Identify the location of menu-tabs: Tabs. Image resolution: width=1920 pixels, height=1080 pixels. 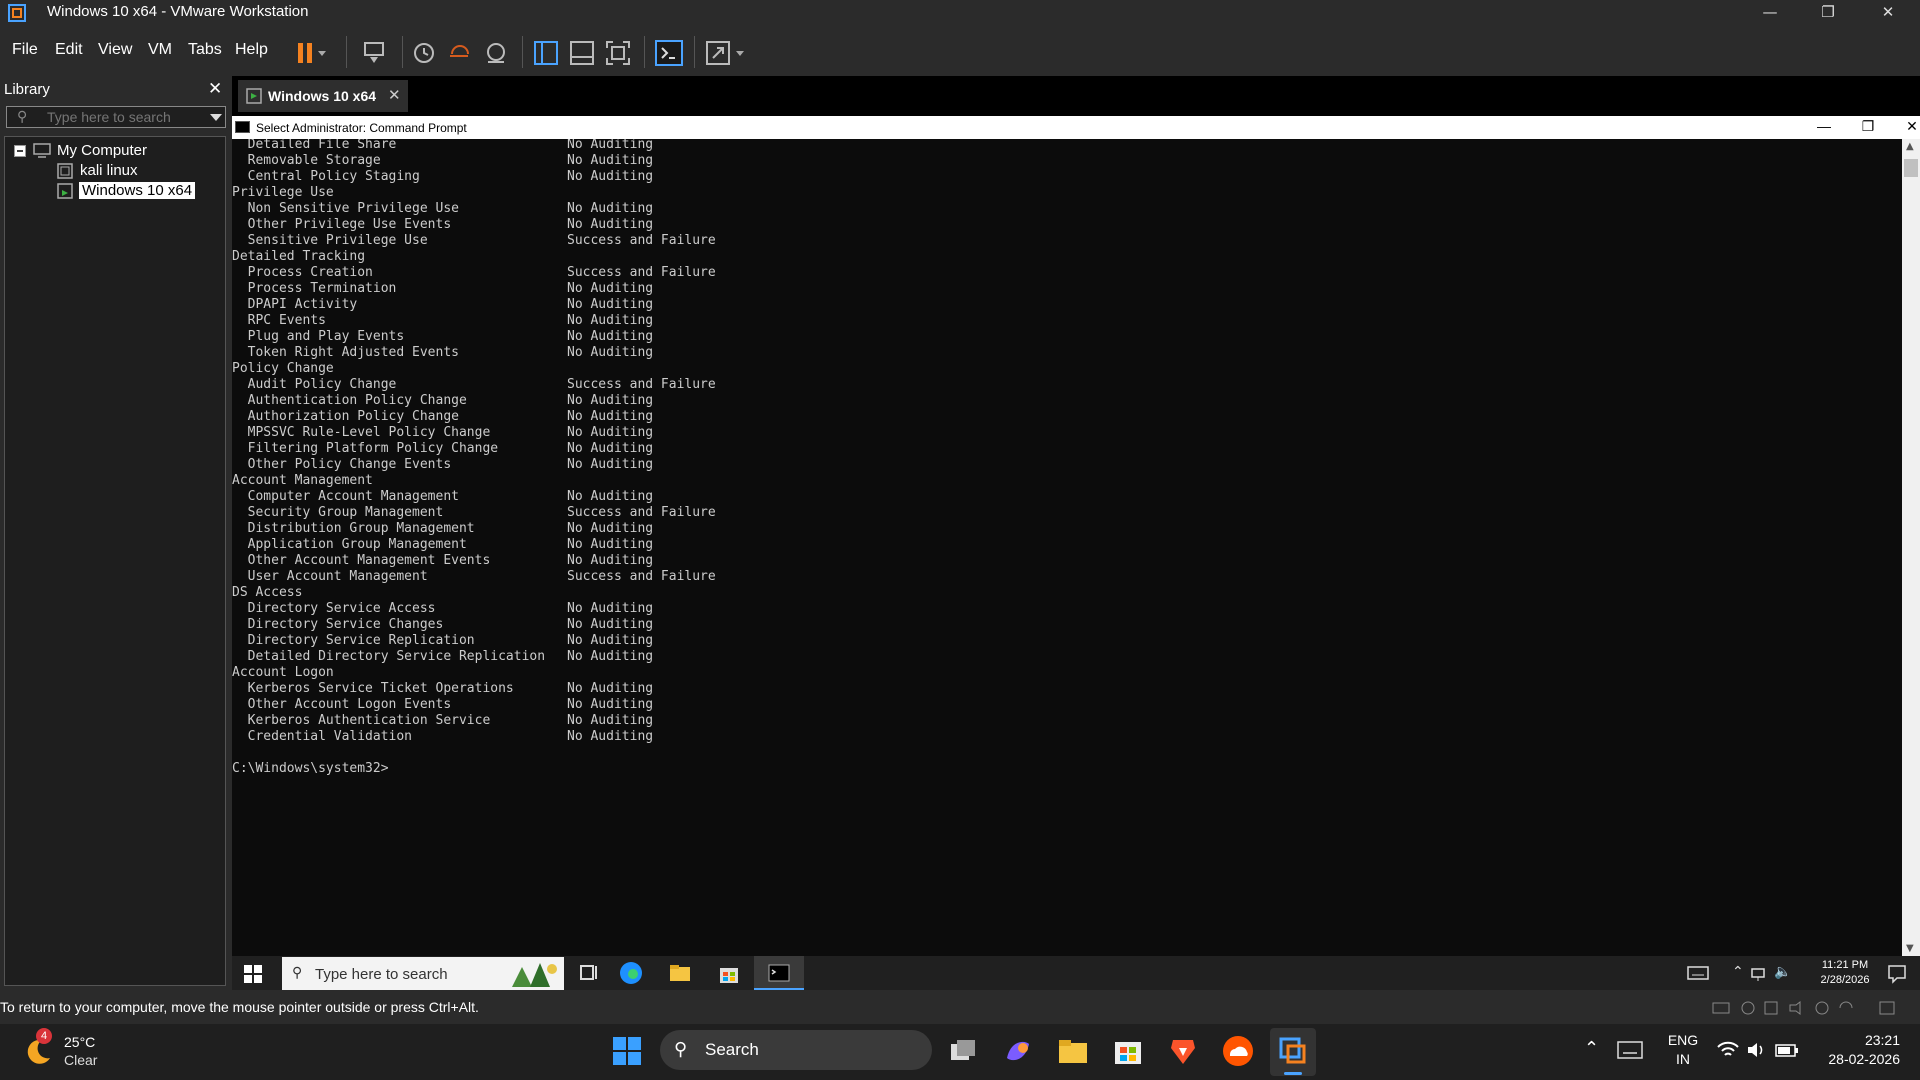
(205, 50).